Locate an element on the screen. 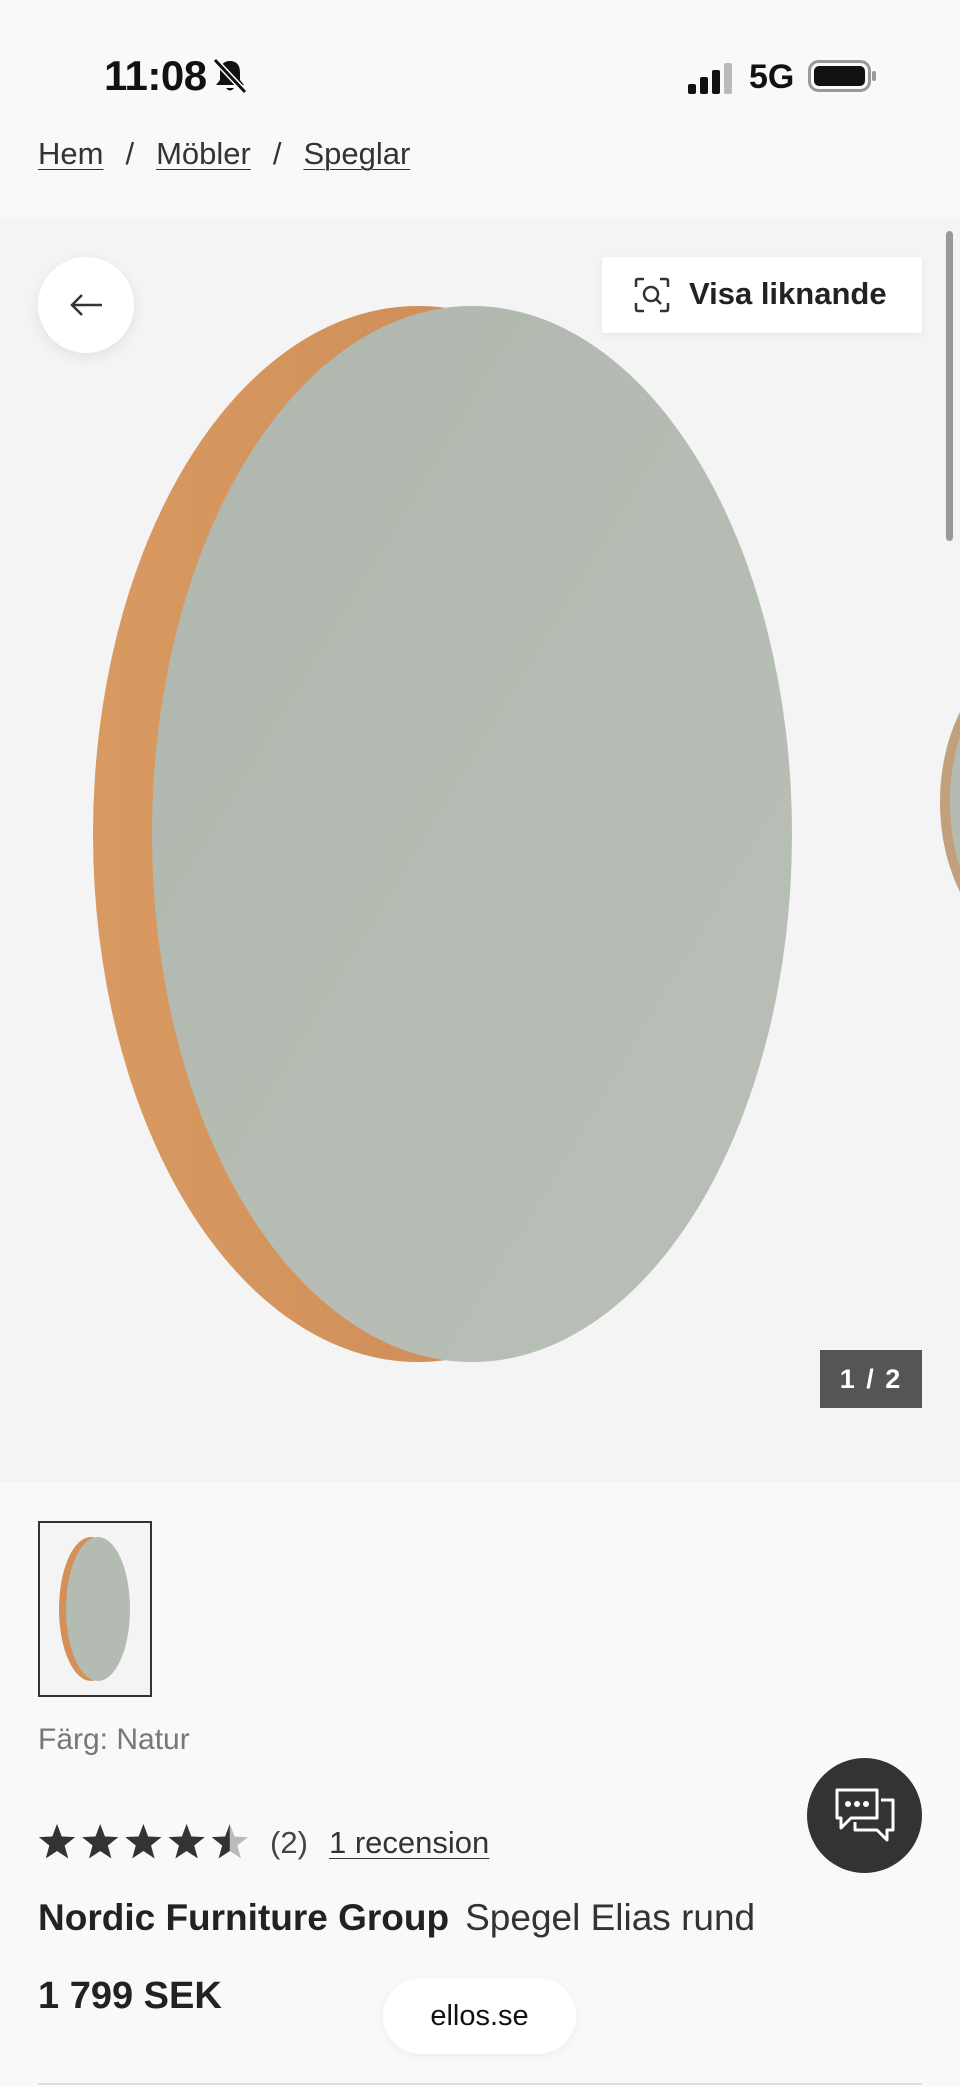 The width and height of the screenshot is (960, 2087). product-name: Spegel Elias rund is located at coordinates (610, 1917).